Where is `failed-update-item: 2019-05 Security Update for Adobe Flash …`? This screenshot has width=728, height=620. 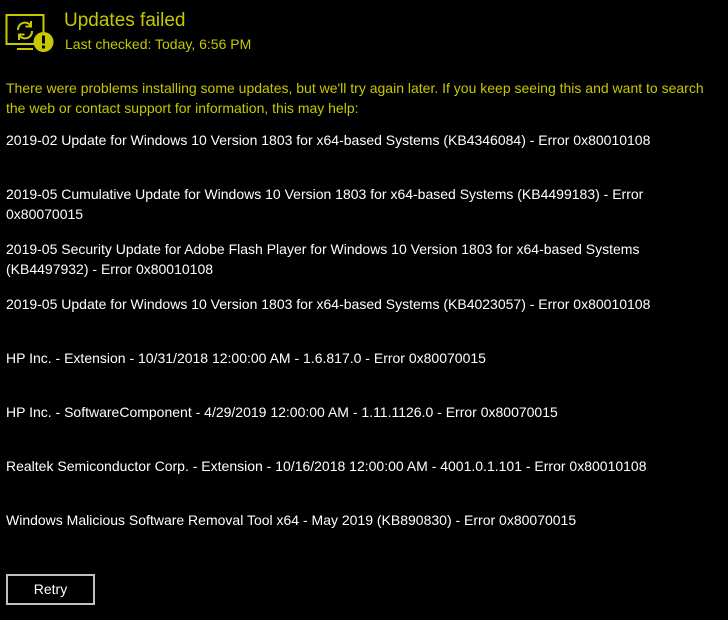
failed-update-item: 2019-05 Security Update for Adobe Flash … is located at coordinates (323, 259).